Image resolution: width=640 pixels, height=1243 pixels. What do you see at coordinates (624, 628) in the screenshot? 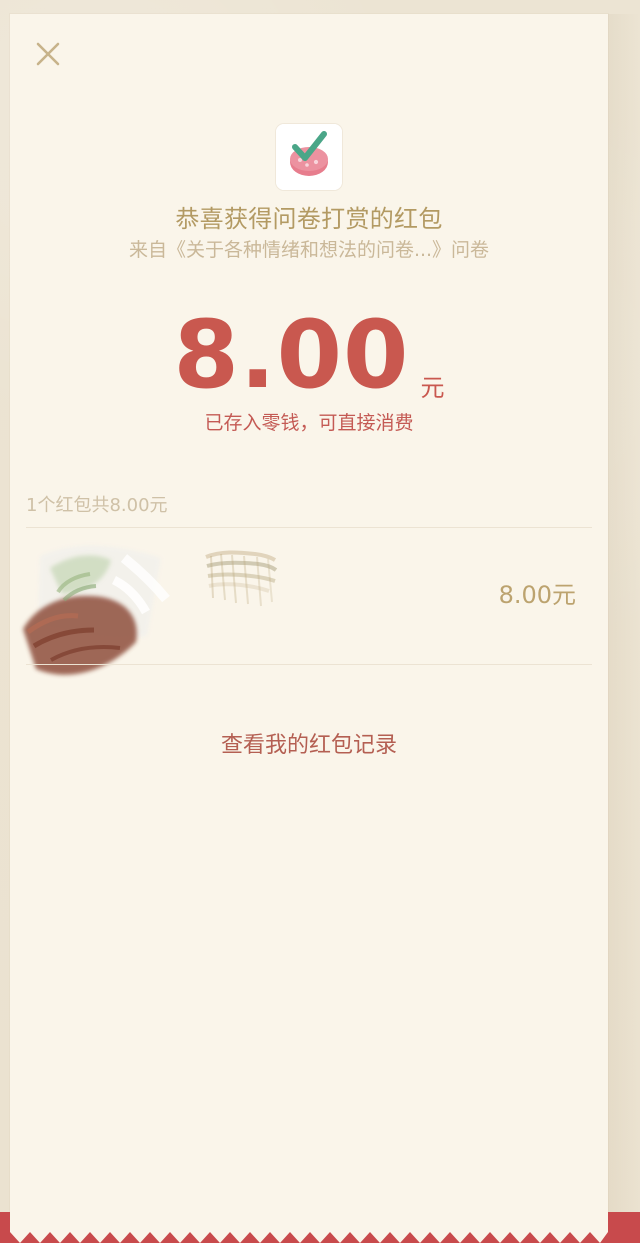
I see `sheet-edge-shadow` at bounding box center [624, 628].